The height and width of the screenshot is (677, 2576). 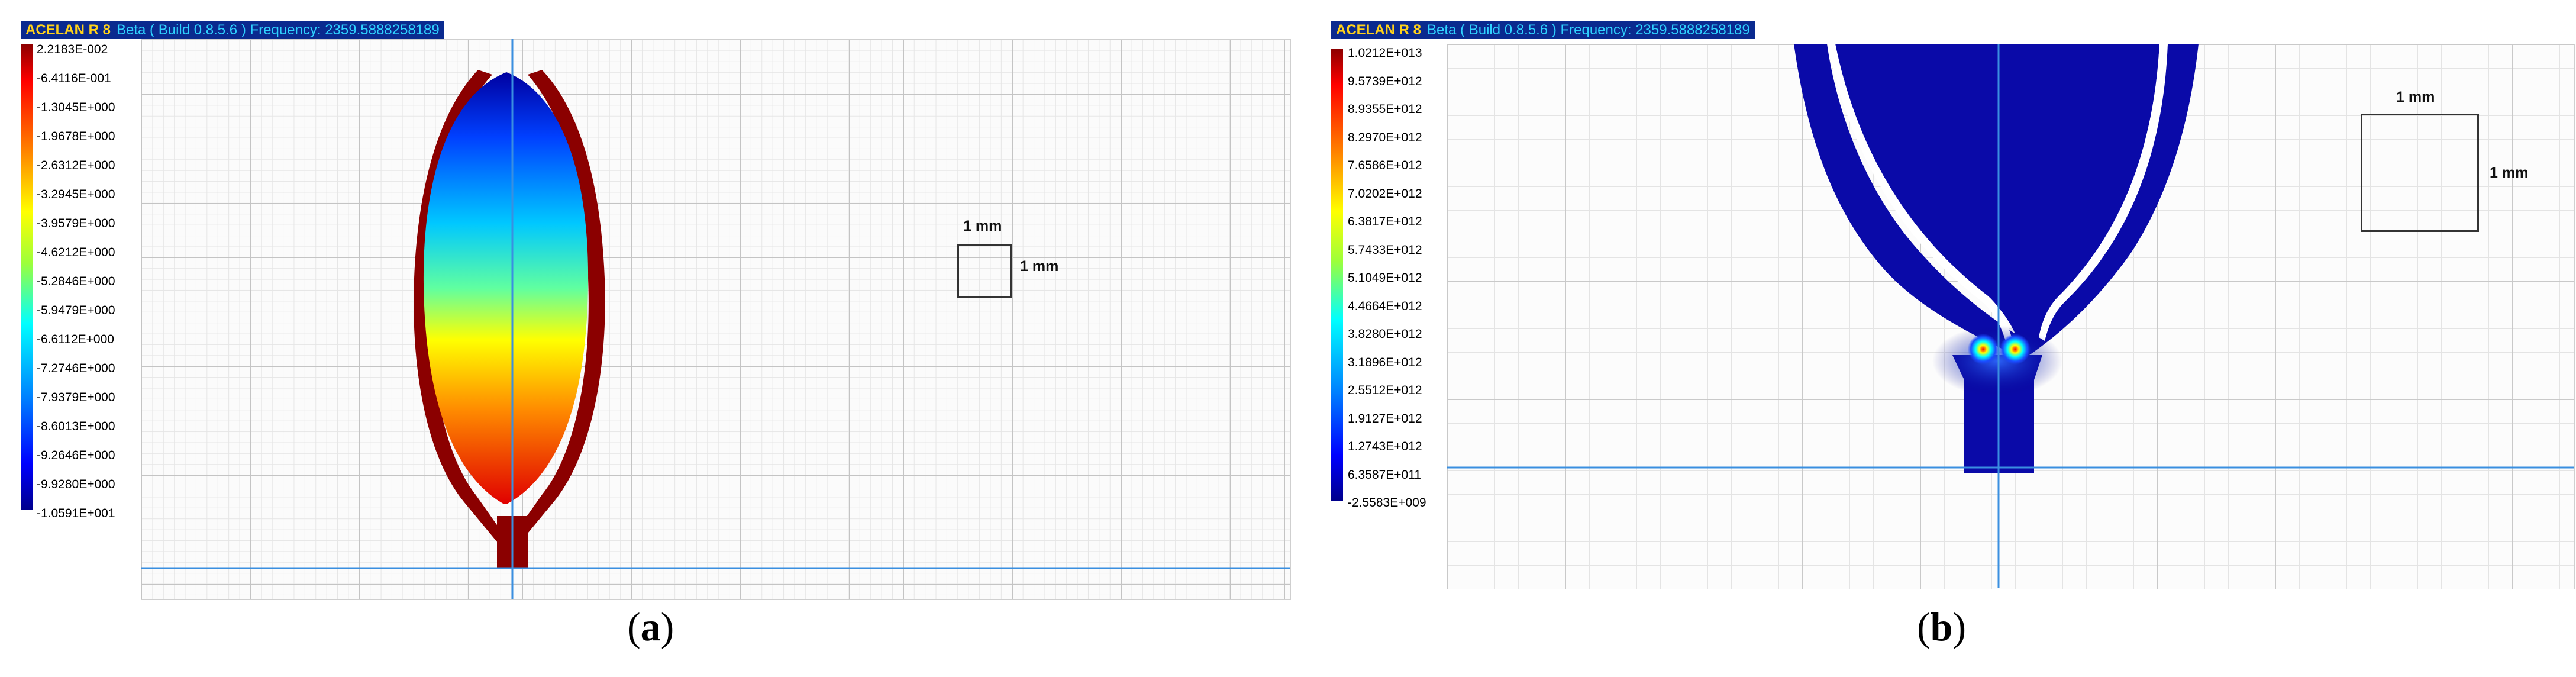 I want to click on caption-letter-a: a, so click(x=650, y=626).